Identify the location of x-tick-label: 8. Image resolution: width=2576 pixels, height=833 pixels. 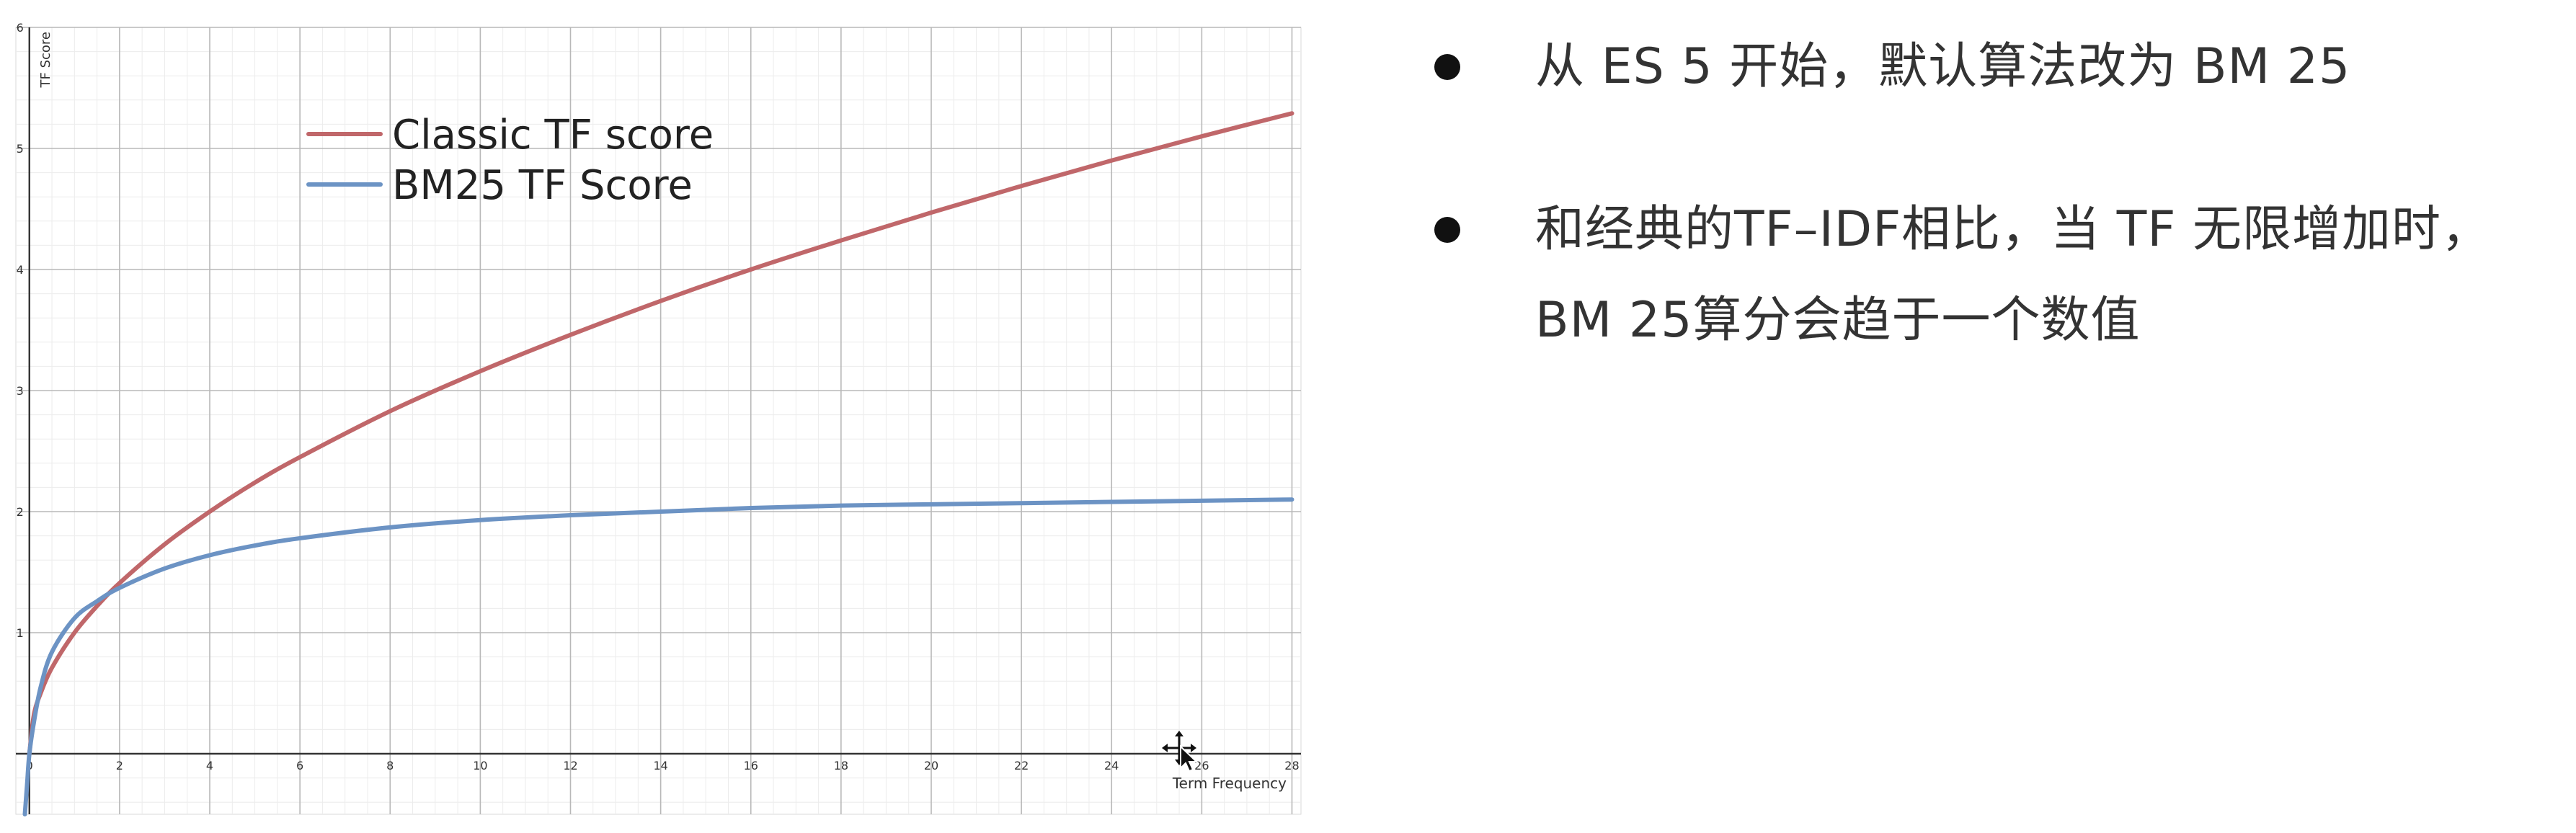
(390, 765).